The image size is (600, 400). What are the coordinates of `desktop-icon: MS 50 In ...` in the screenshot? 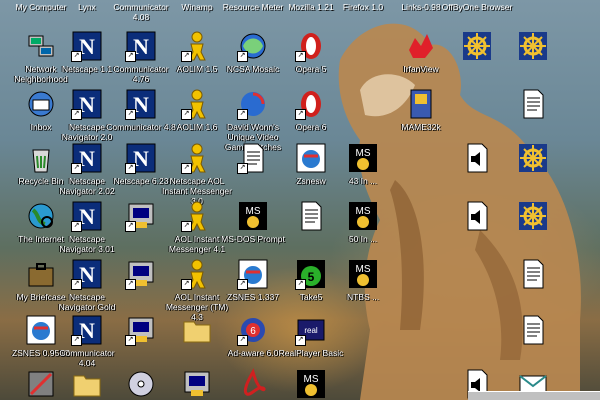 It's located at (363, 222).